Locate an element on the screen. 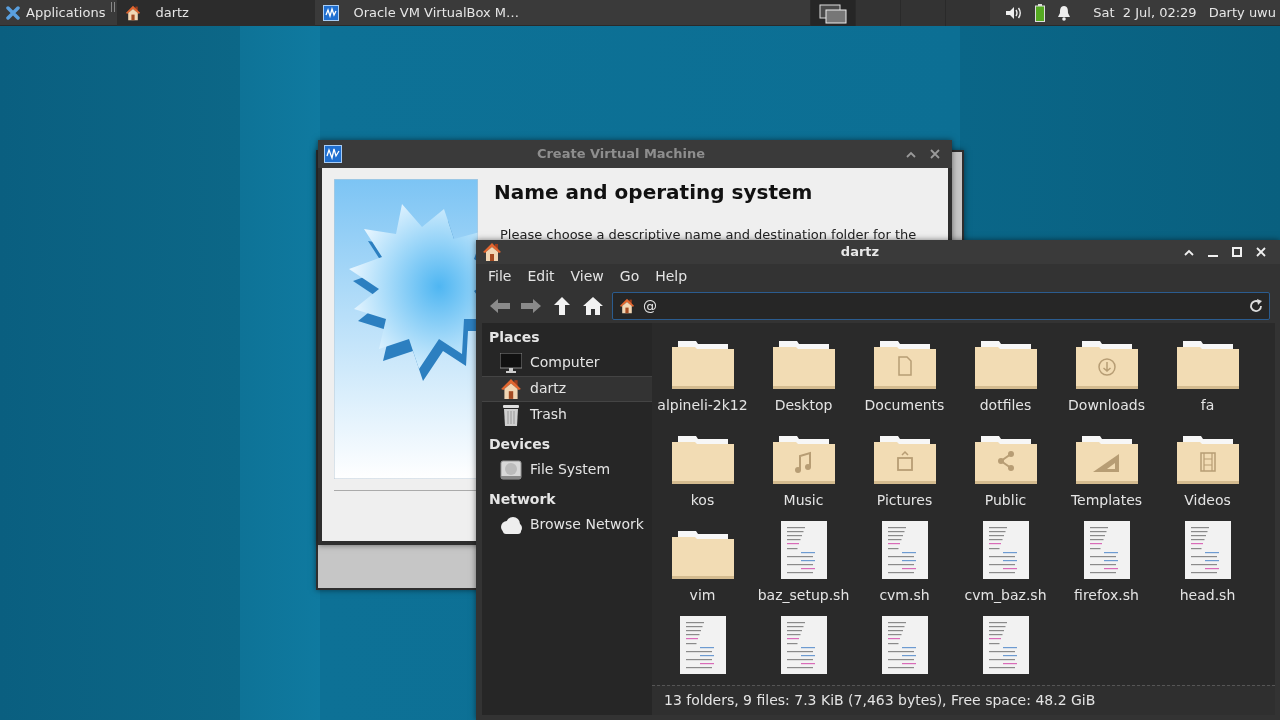 Image resolution: width=1280 pixels, height=720 pixels. volume-icon is located at coordinates (1015, 12).